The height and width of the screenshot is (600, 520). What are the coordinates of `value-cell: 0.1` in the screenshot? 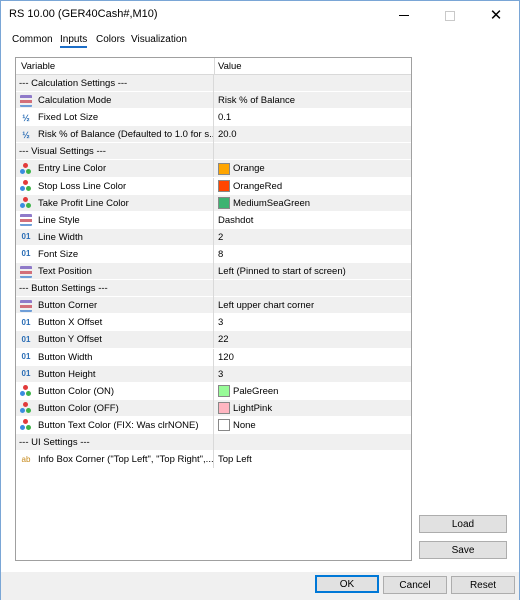 It's located at (313, 117).